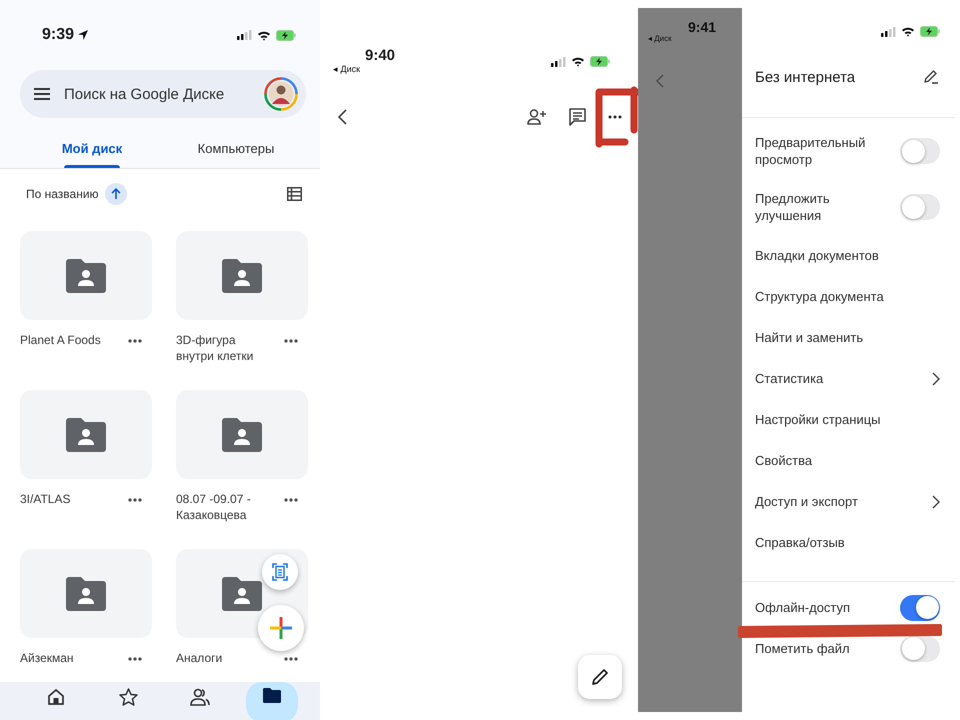  Describe the element at coordinates (224, 507) in the screenshot. I see `folder-name: 08.07 -09.07 - Казаковцева` at that location.